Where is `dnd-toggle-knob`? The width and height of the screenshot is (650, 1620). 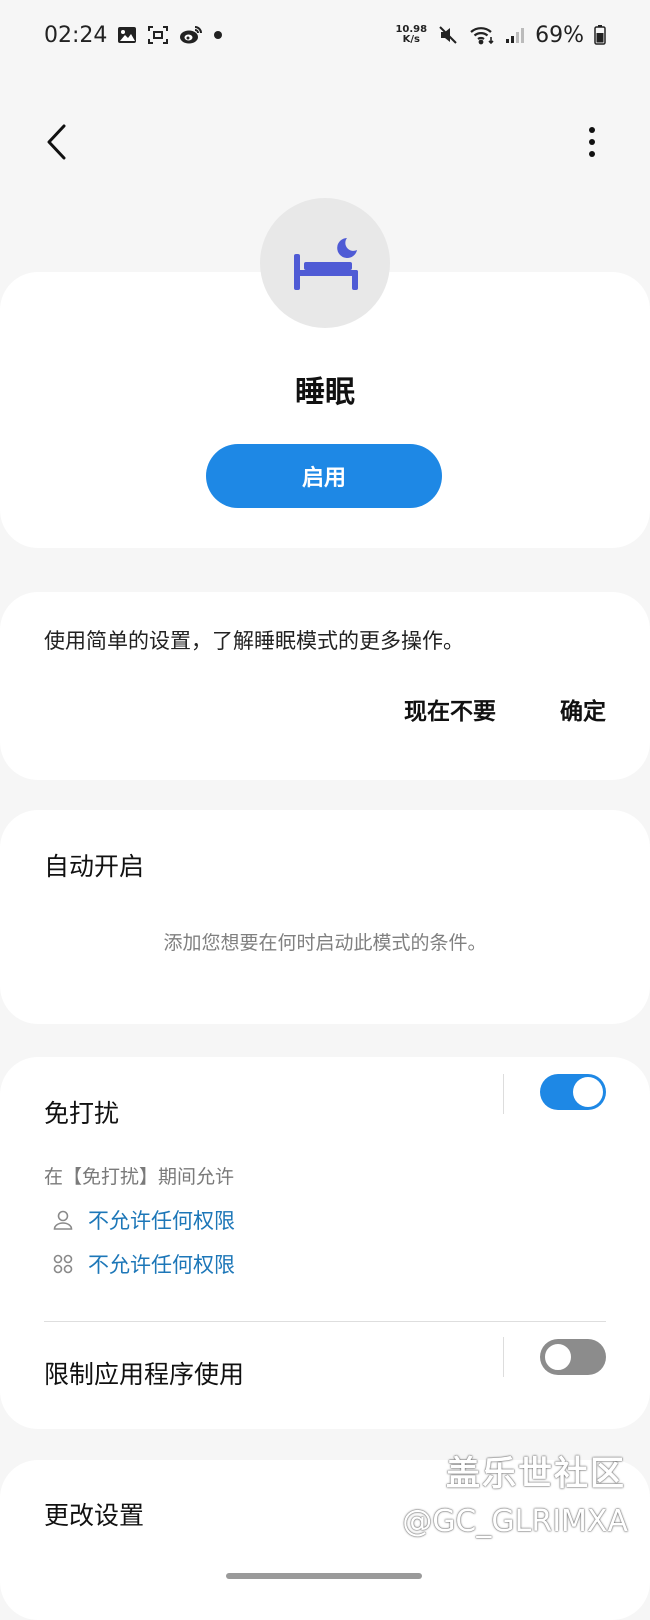
dnd-toggle-knob is located at coordinates (588, 1092).